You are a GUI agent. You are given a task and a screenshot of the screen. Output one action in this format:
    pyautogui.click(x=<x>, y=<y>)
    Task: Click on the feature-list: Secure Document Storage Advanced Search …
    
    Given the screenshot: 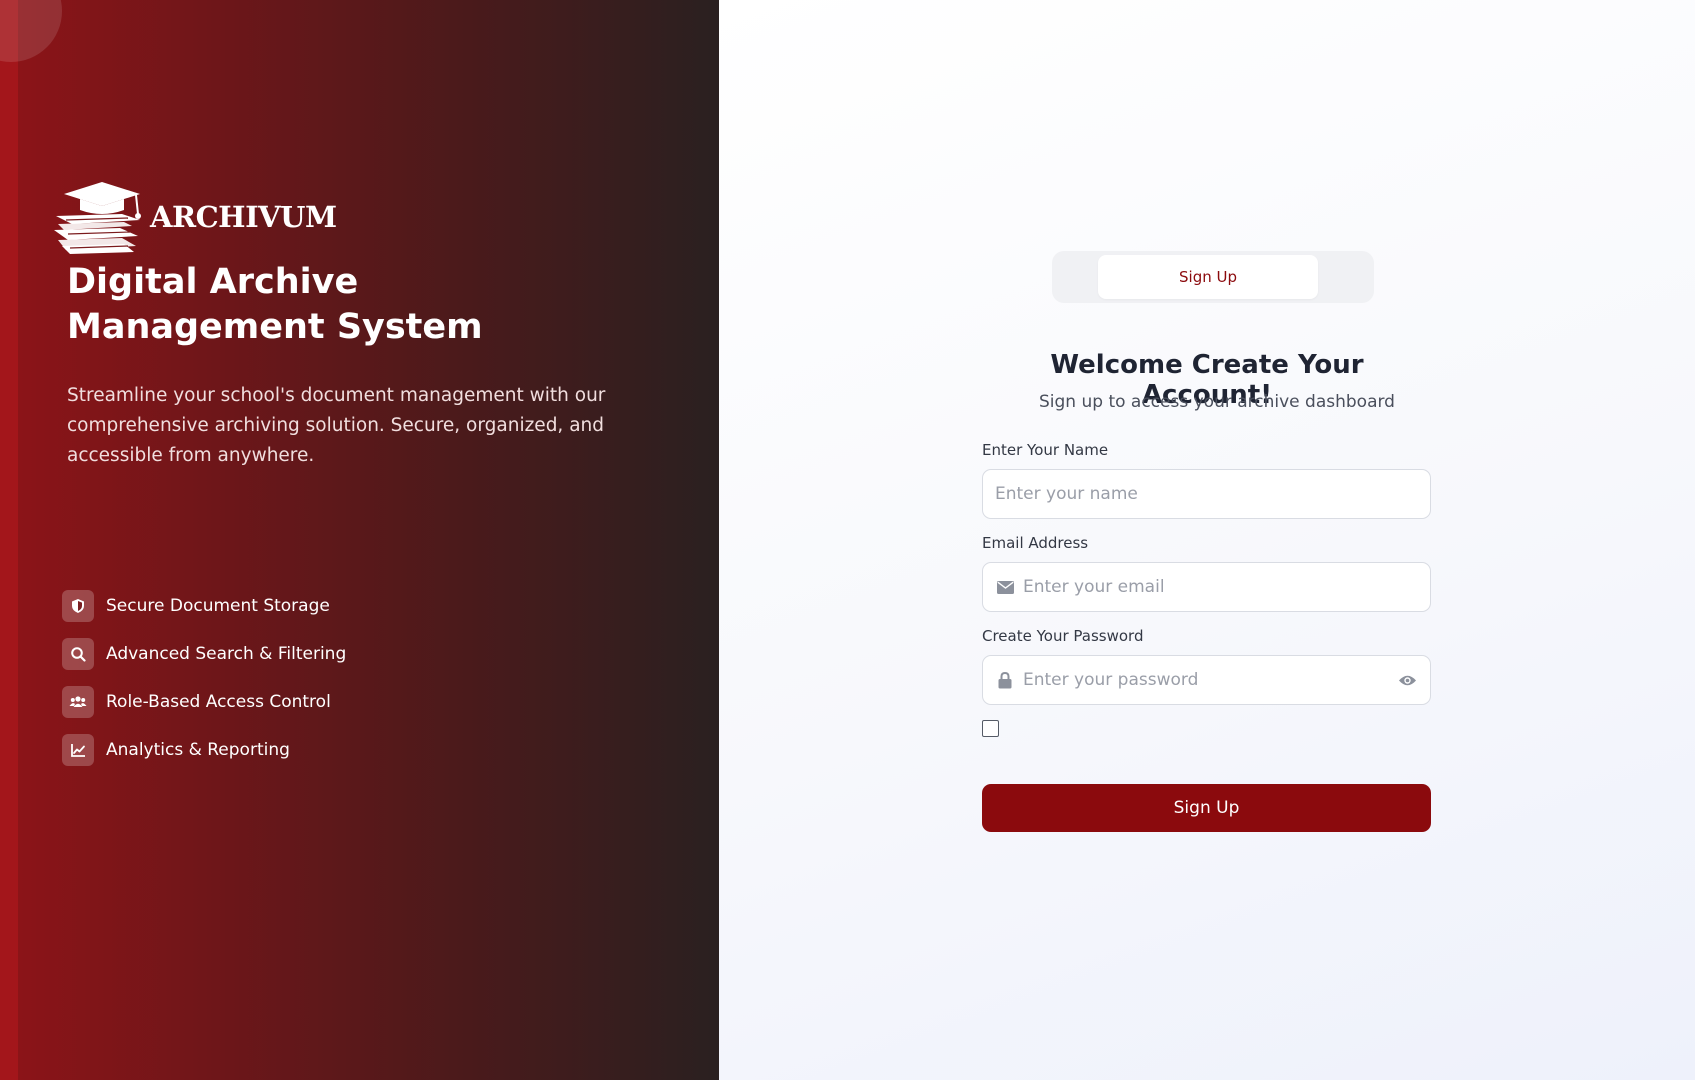 What is the action you would take?
    pyautogui.click(x=204, y=686)
    